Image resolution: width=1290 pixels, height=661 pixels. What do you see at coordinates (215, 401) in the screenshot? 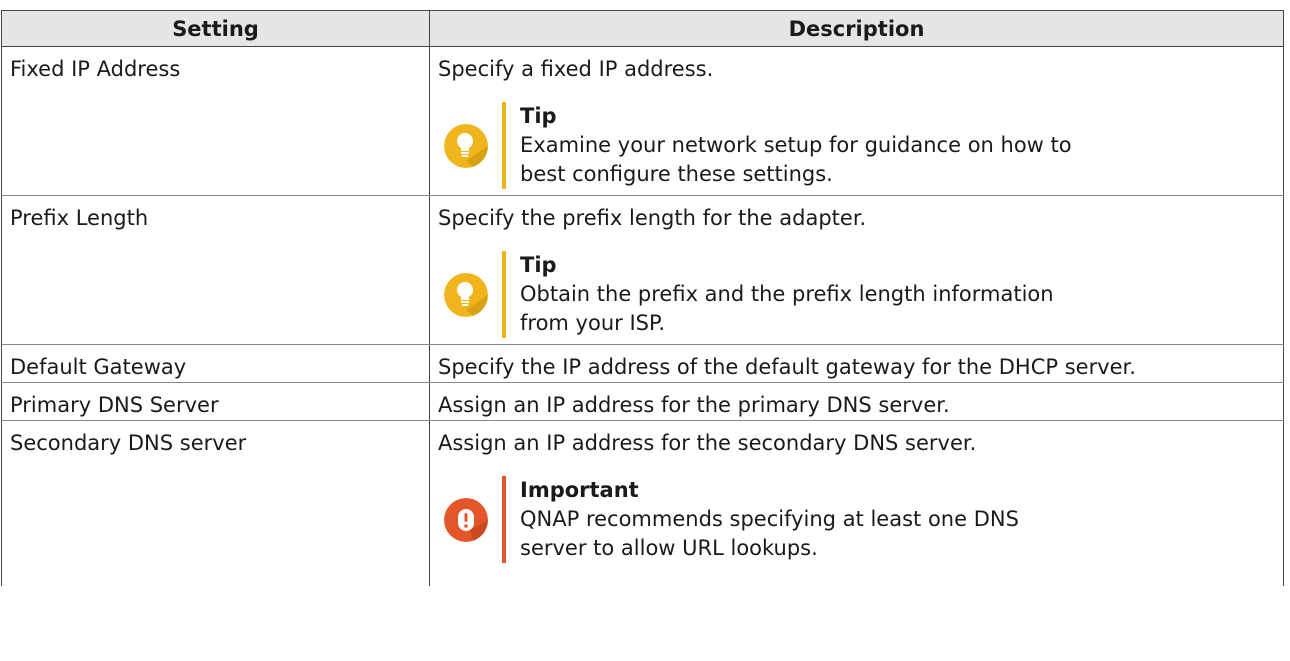
I see `setting-cell: Primary DNS Server` at bounding box center [215, 401].